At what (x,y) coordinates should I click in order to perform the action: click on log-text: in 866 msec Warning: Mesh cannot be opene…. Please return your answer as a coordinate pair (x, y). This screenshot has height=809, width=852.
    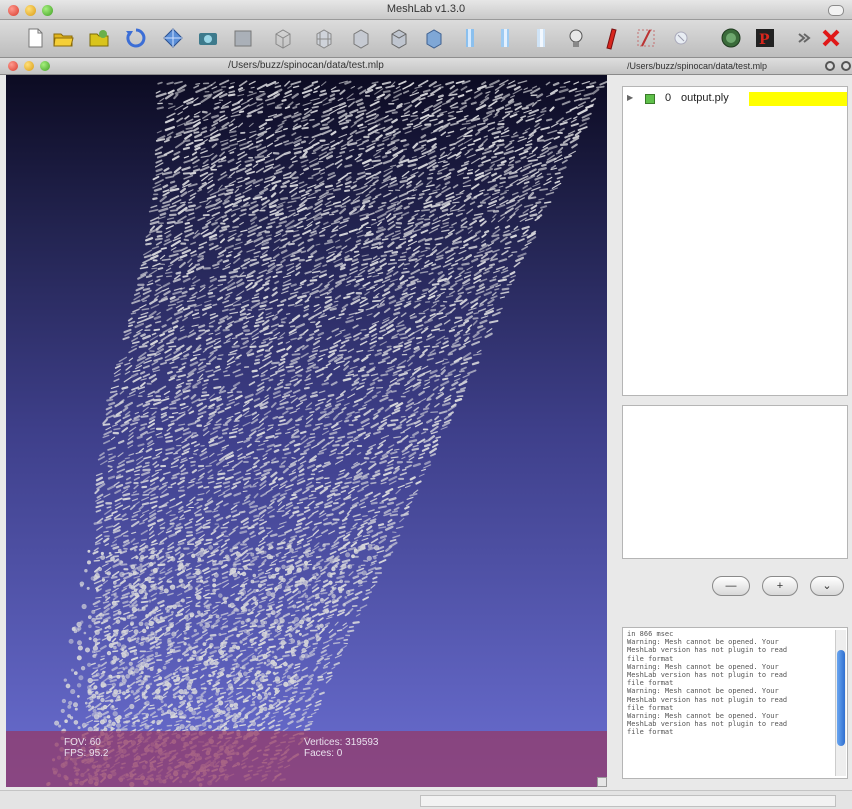
    Looking at the image, I should click on (730, 683).